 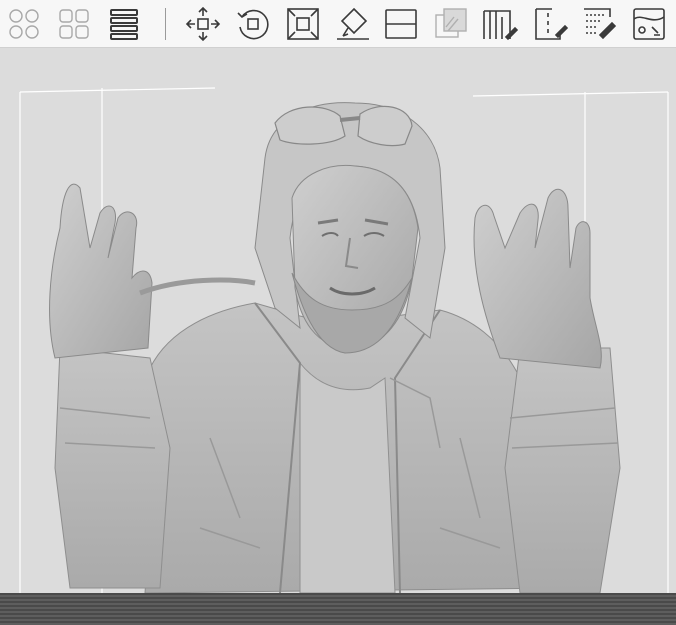 I want to click on build-plate, so click(x=338, y=609).